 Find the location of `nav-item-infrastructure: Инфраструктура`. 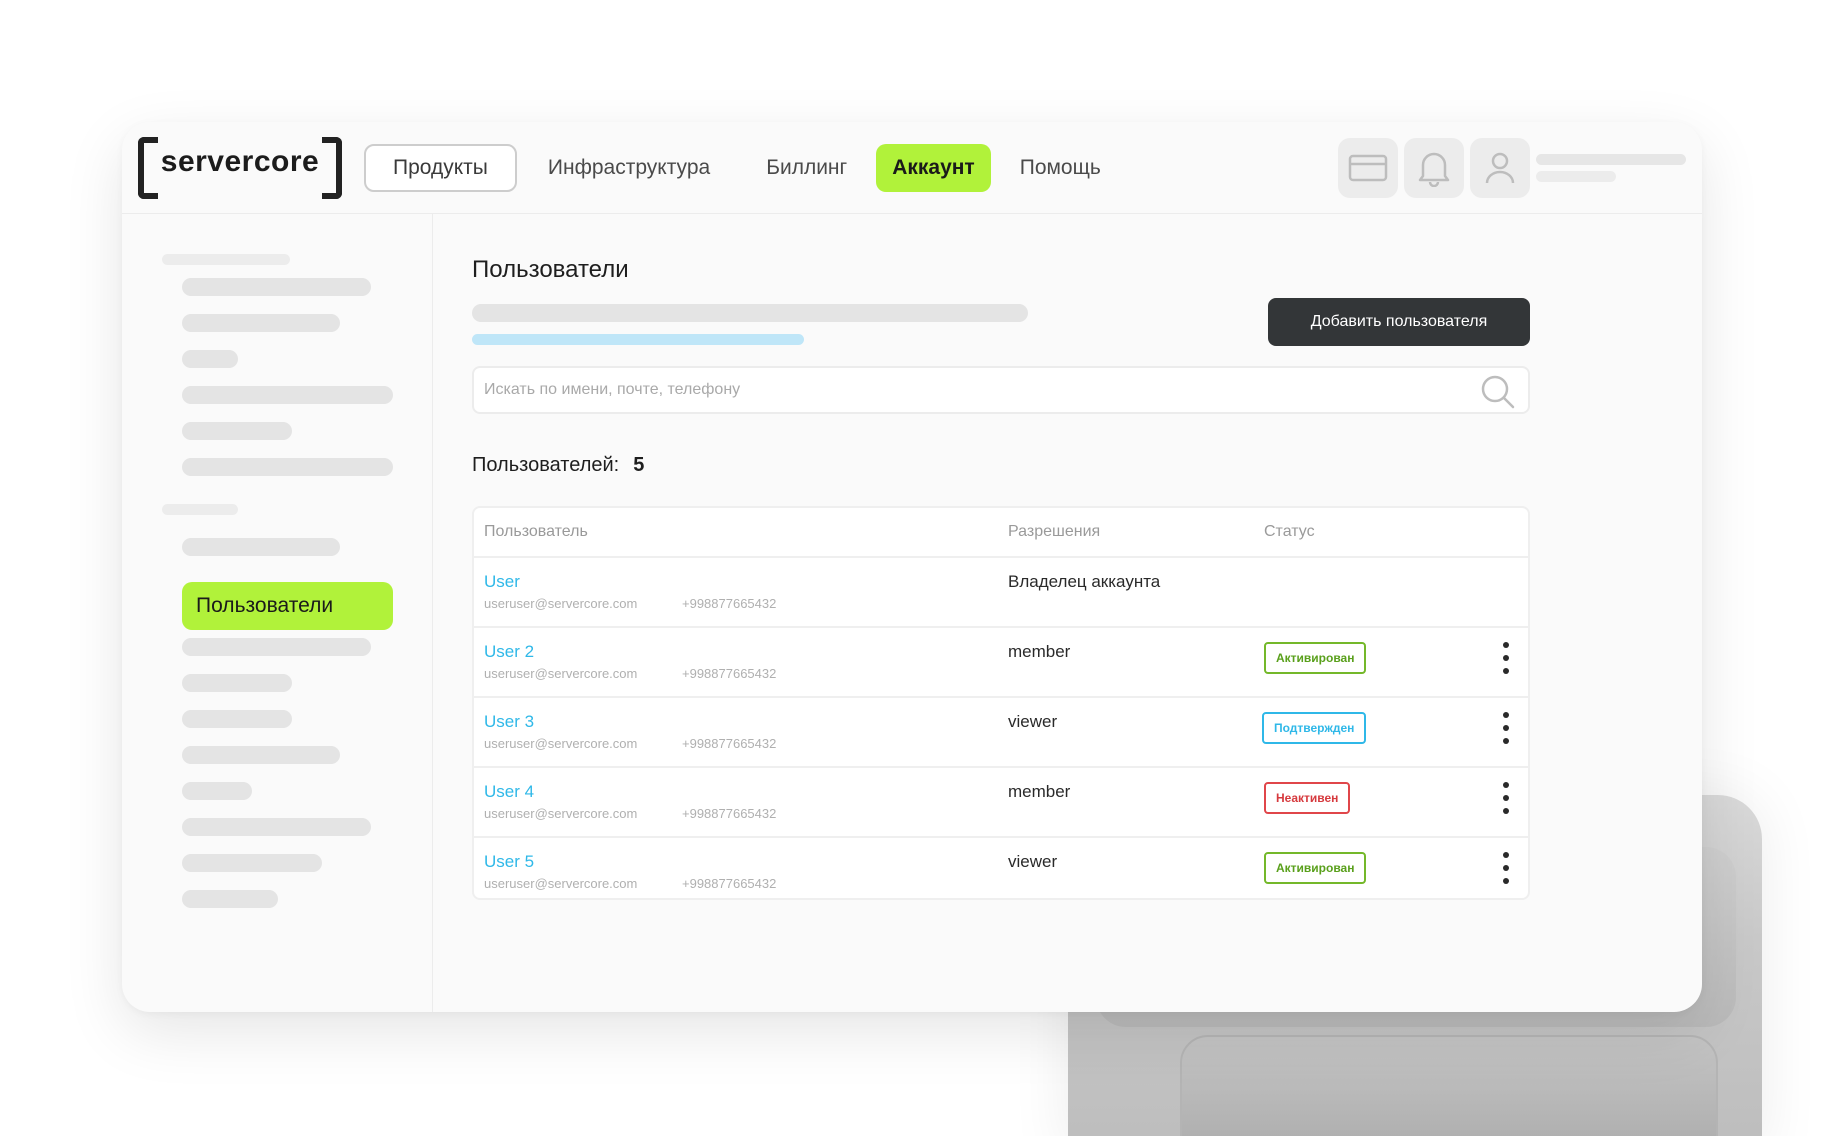

nav-item-infrastructure: Инфраструктура is located at coordinates (629, 168).